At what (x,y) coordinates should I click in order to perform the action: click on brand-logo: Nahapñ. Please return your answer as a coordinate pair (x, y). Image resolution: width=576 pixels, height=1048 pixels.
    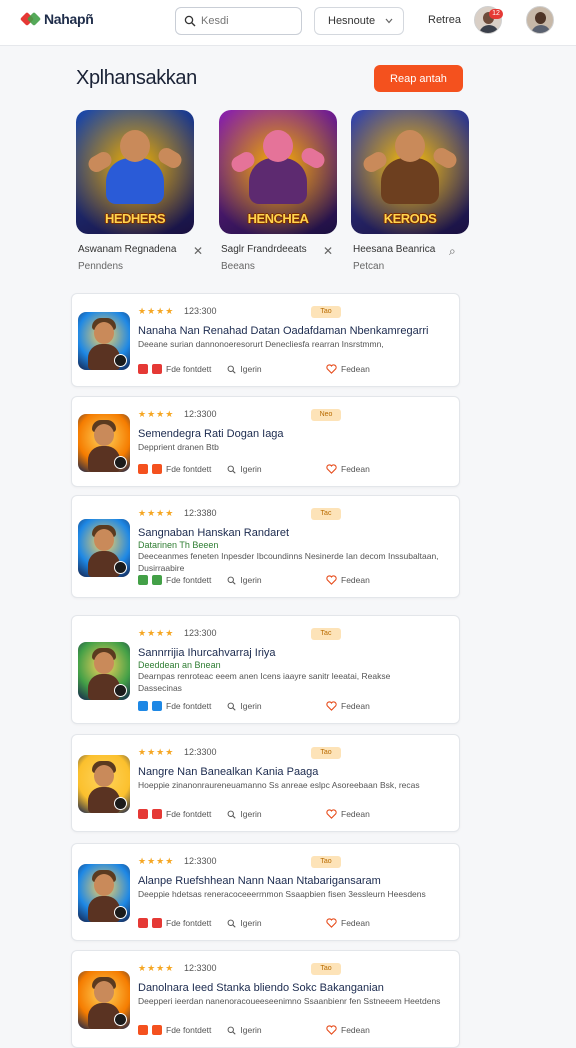
    Looking at the image, I should click on (56, 19).